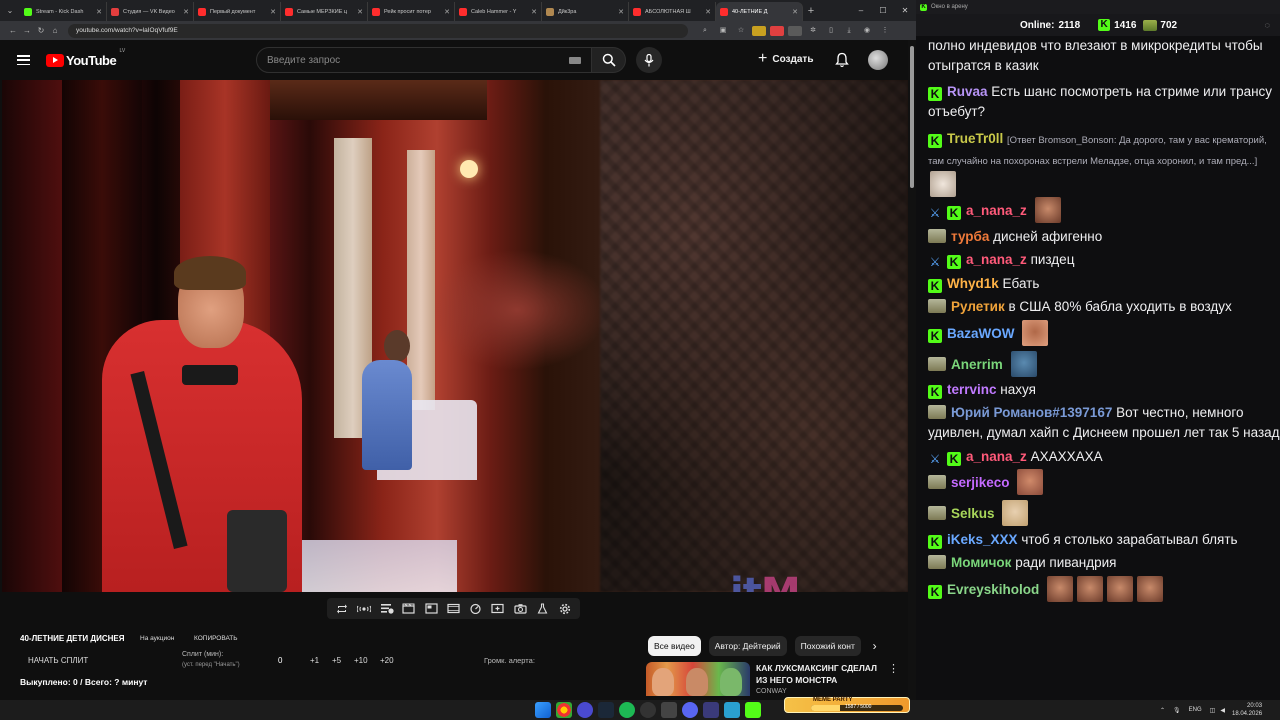  I want to click on telegram-icon, so click(731, 710).